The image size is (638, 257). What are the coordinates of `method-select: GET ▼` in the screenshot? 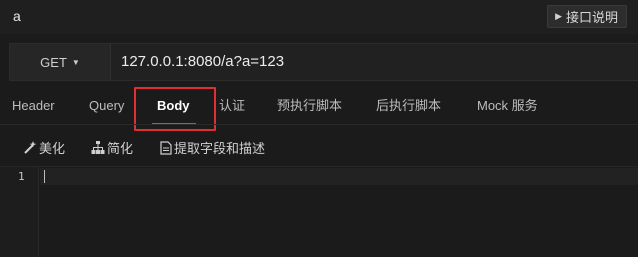 It's located at (60, 62).